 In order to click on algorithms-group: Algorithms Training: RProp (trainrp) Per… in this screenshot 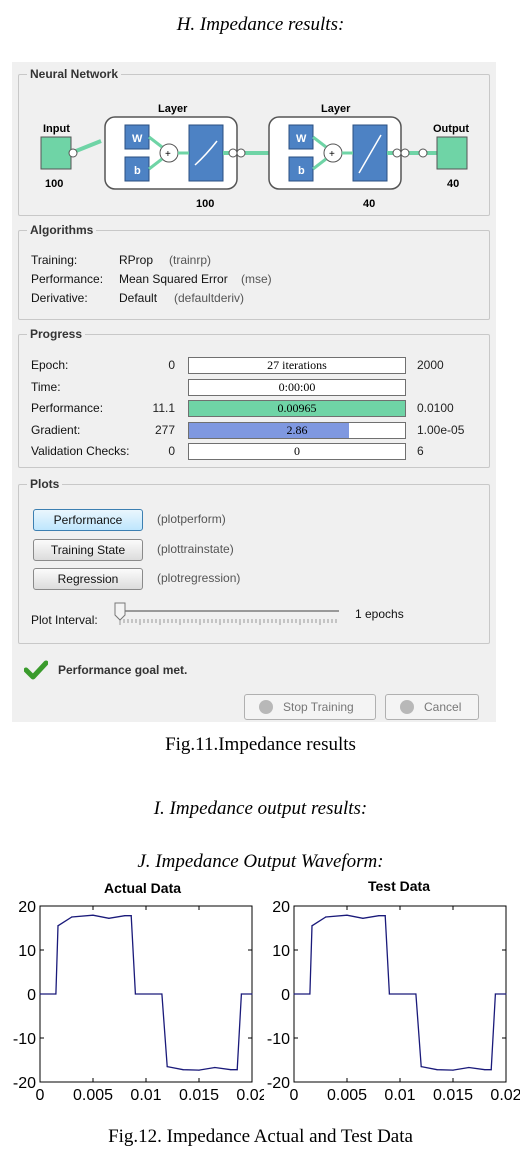, I will do `click(254, 271)`.